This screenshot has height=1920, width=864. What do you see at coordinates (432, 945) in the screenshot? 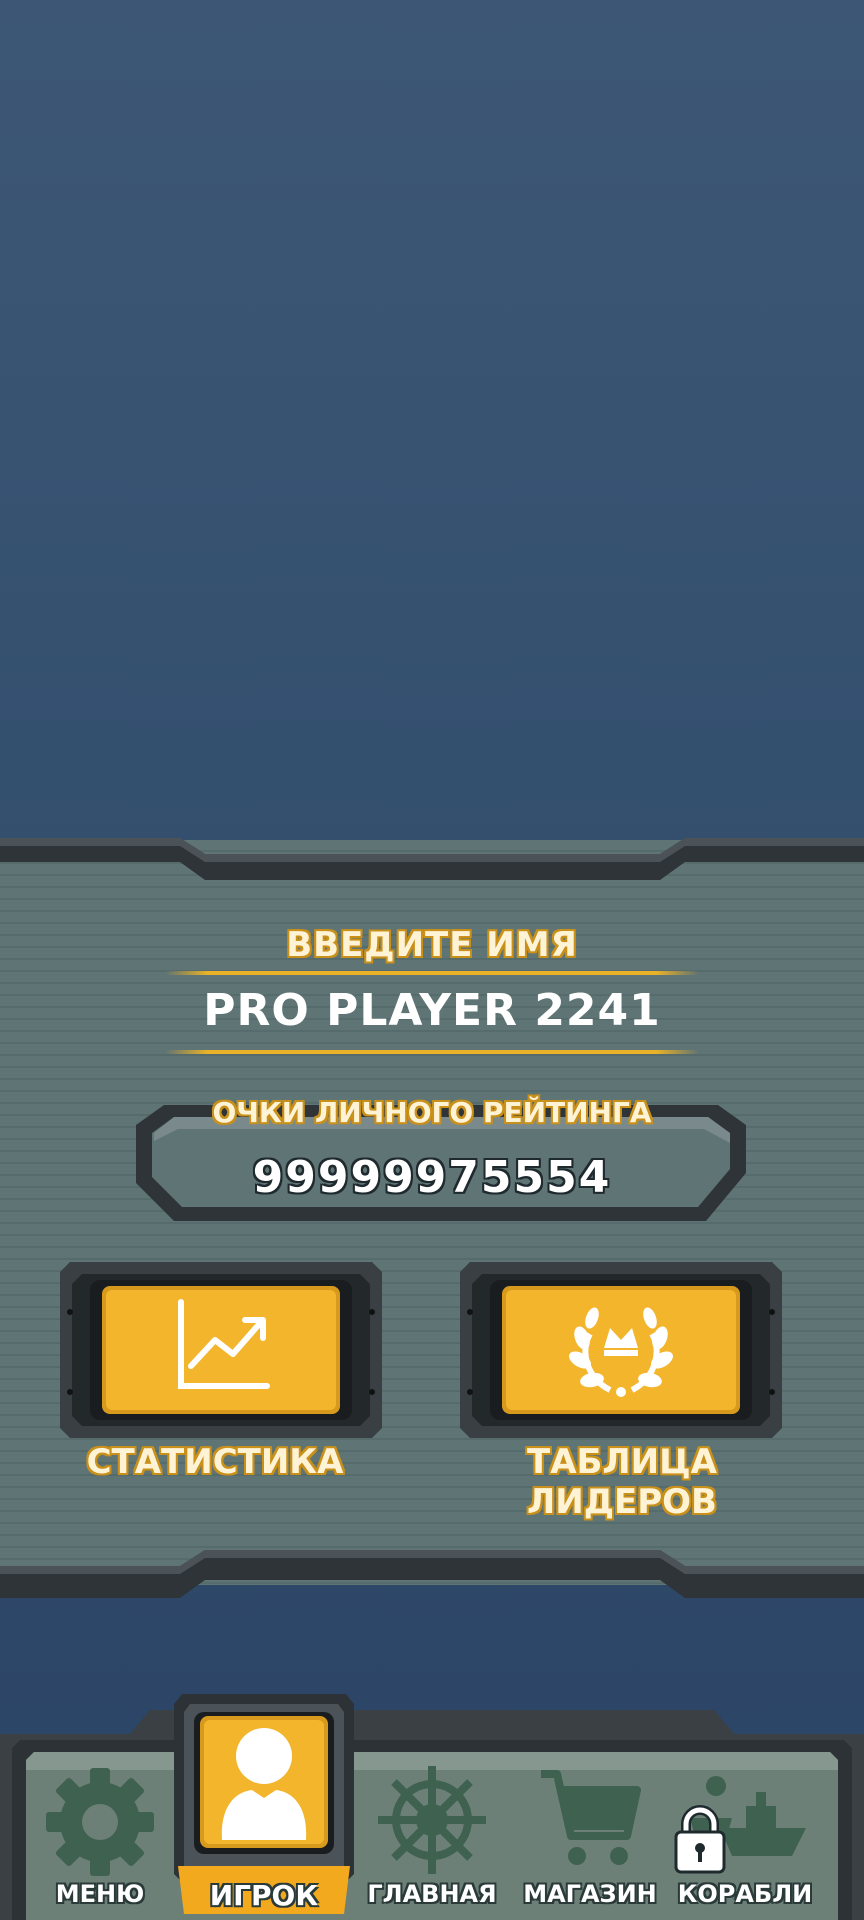
I see `name-title: ВВЕДИТЕ ИМЯ` at bounding box center [432, 945].